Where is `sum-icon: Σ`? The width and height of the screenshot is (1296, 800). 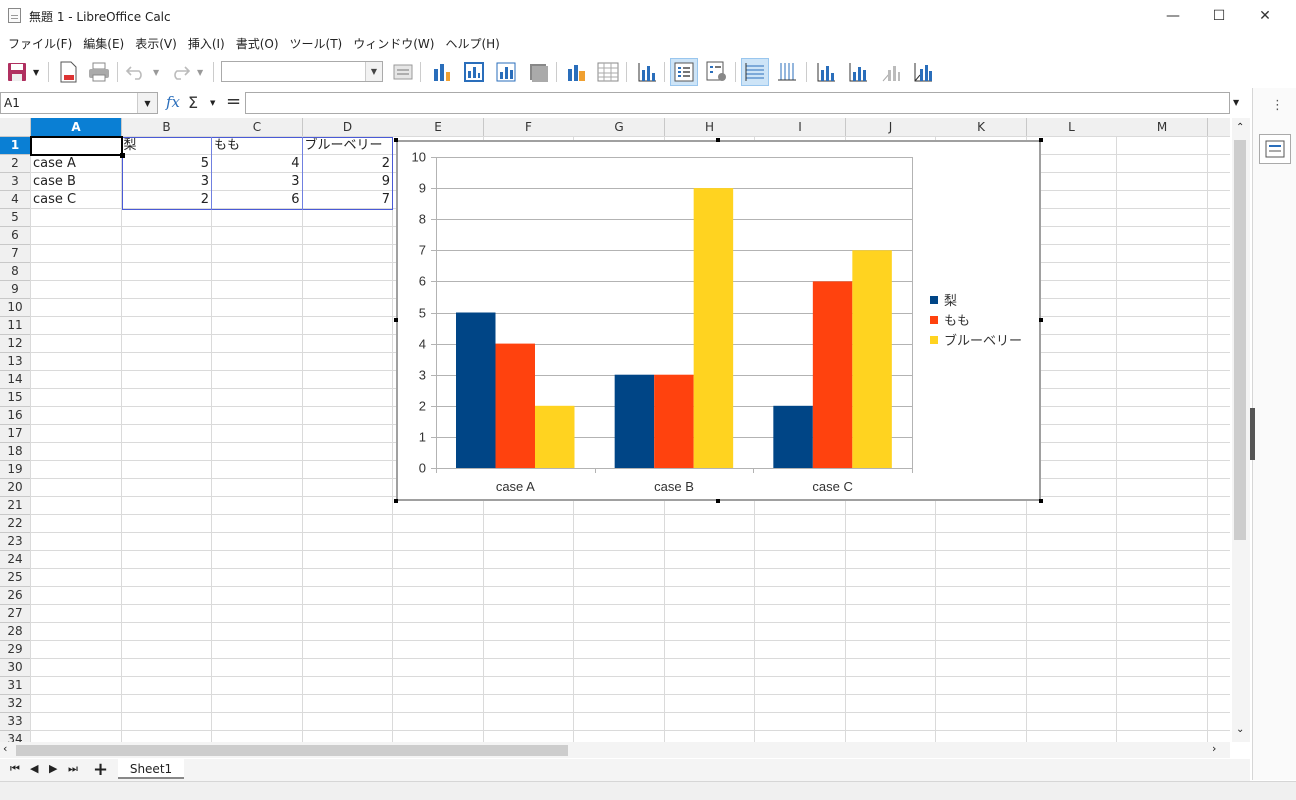 sum-icon: Σ is located at coordinates (193, 102).